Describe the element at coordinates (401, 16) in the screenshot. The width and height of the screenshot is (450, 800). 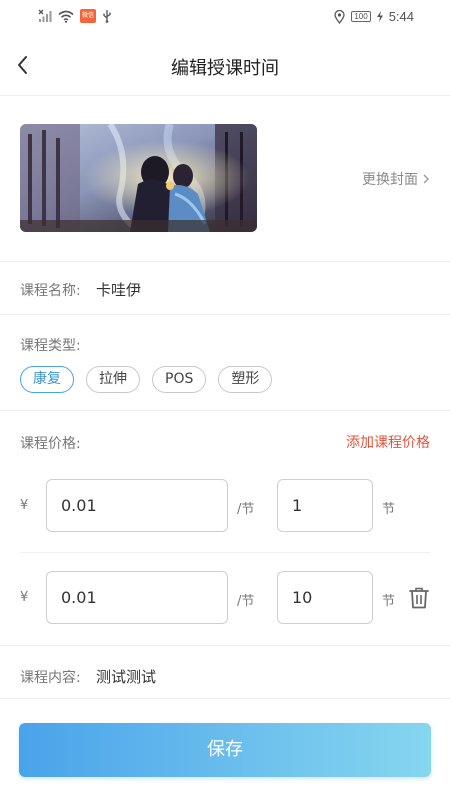
I see `status-time: 5:44` at that location.